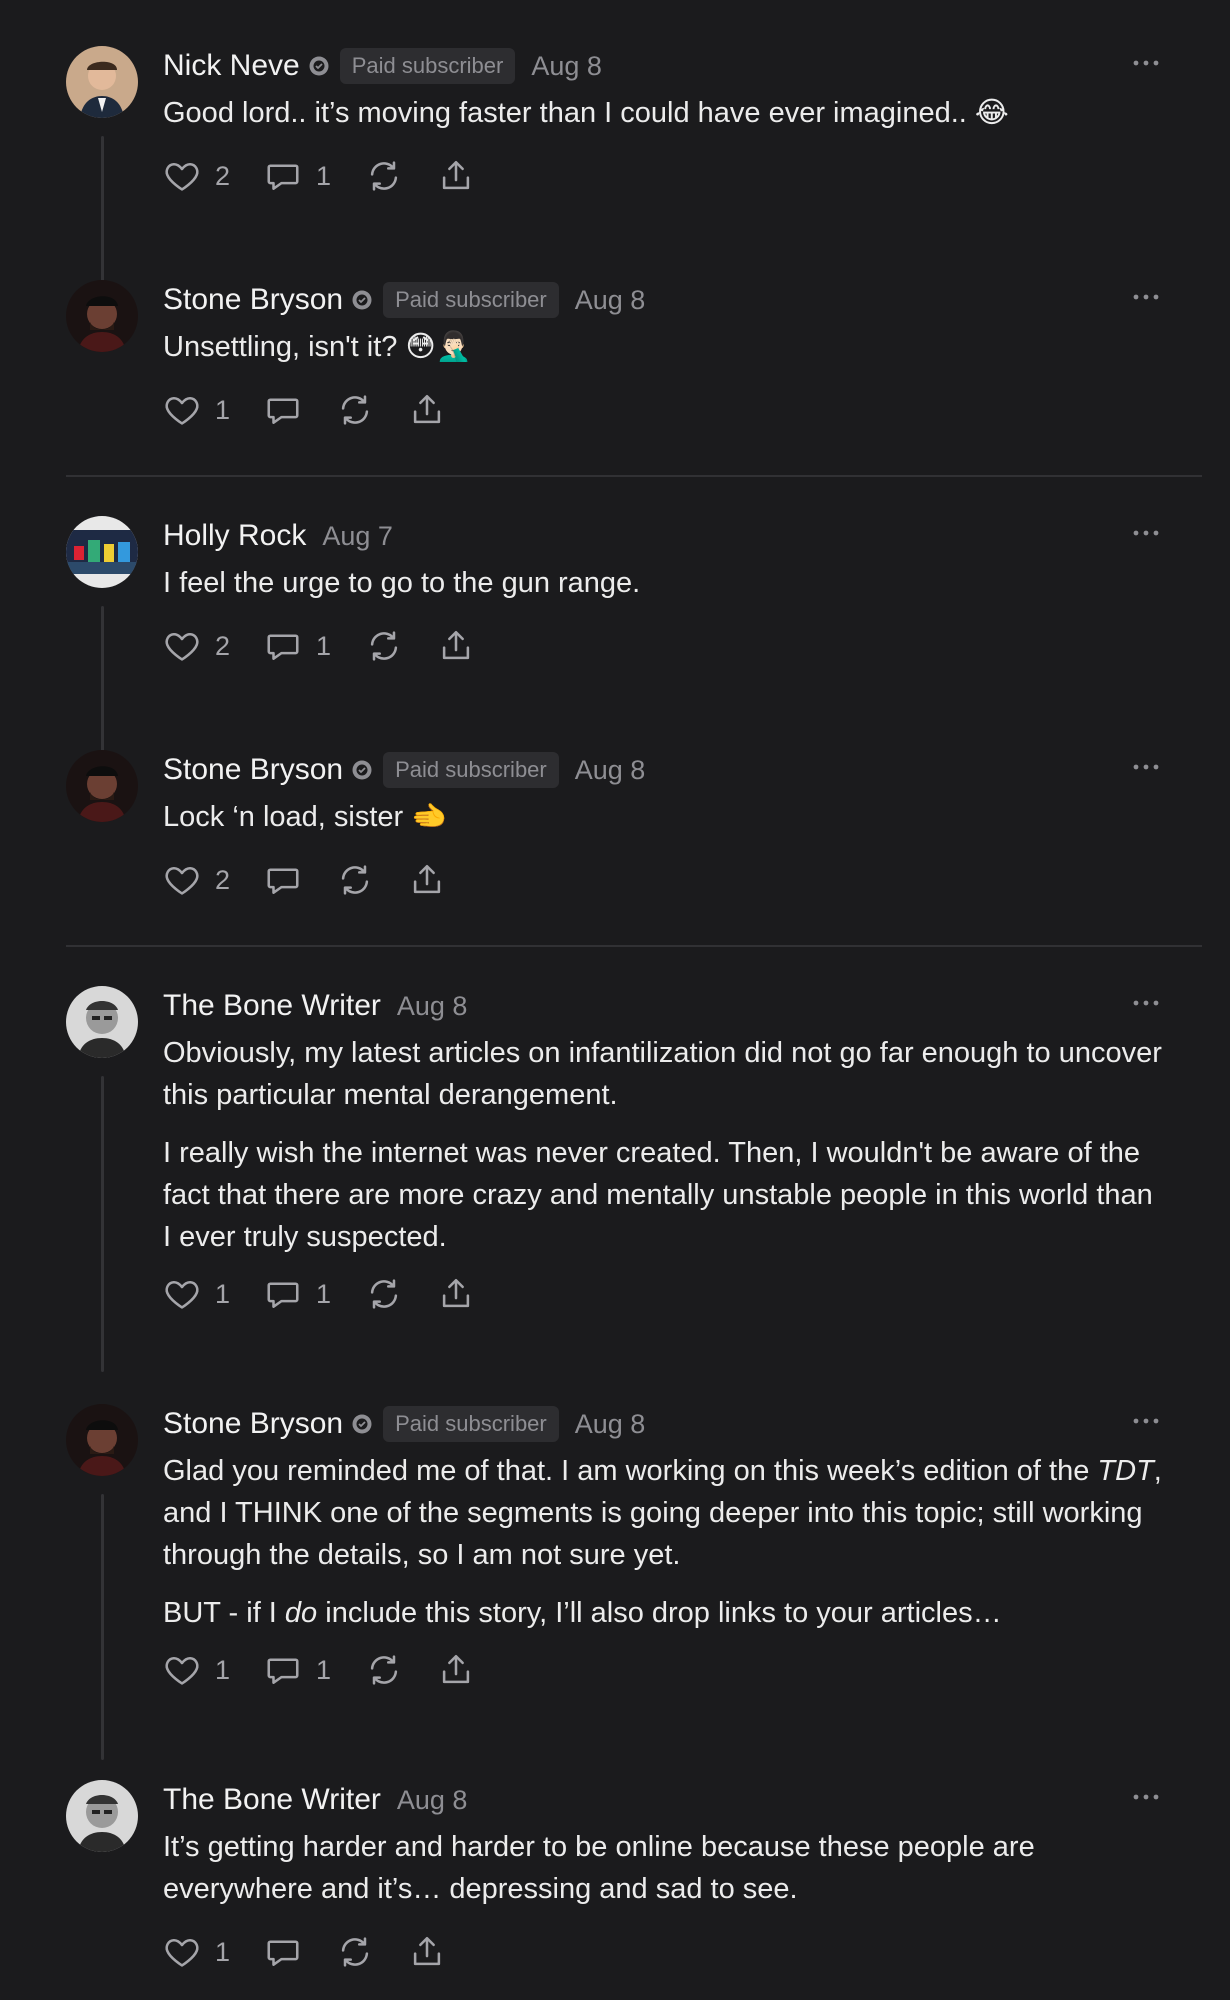 This screenshot has width=1230, height=2000. I want to click on text-run: BUT - if I, so click(224, 1613).